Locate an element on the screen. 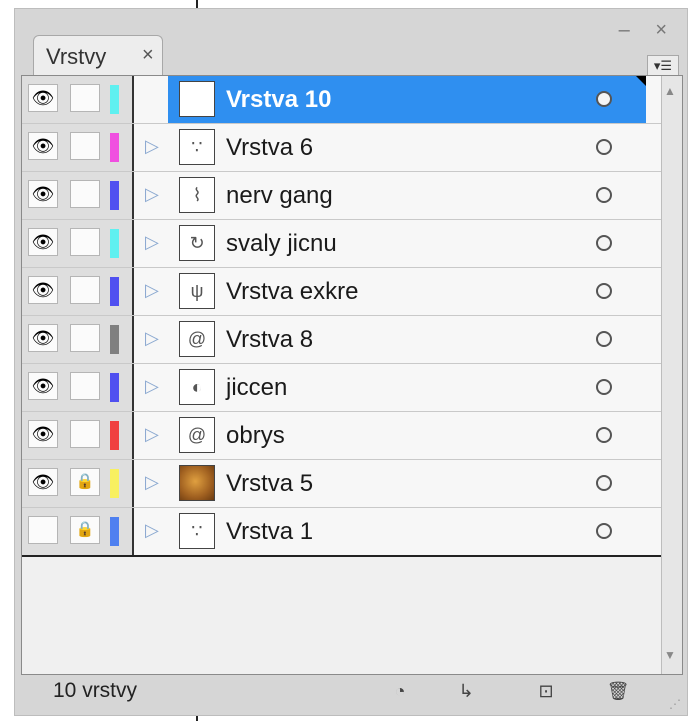 Image resolution: width=695 pixels, height=721 pixels. layer-row: 👁 ▷ @ obrys is located at coordinates (342, 436).